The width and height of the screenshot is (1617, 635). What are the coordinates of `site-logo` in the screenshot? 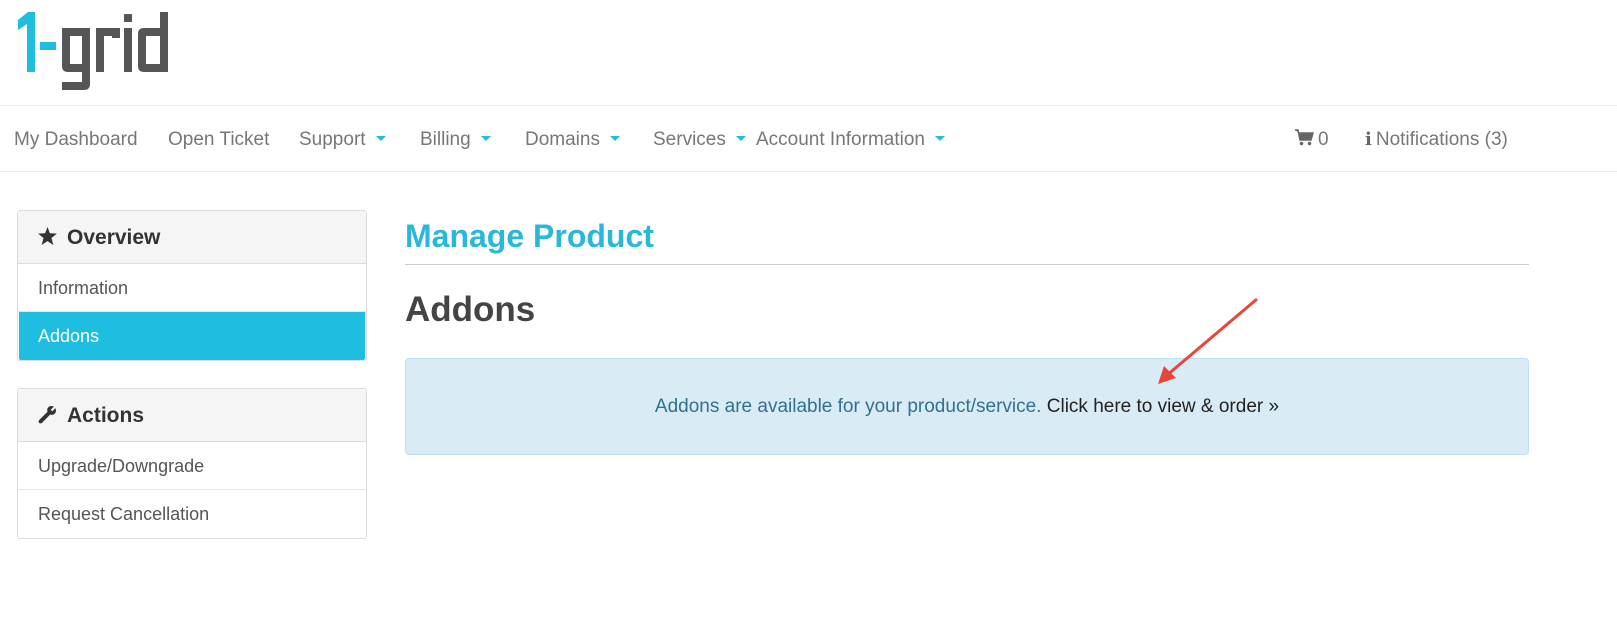 It's located at (109, 51).